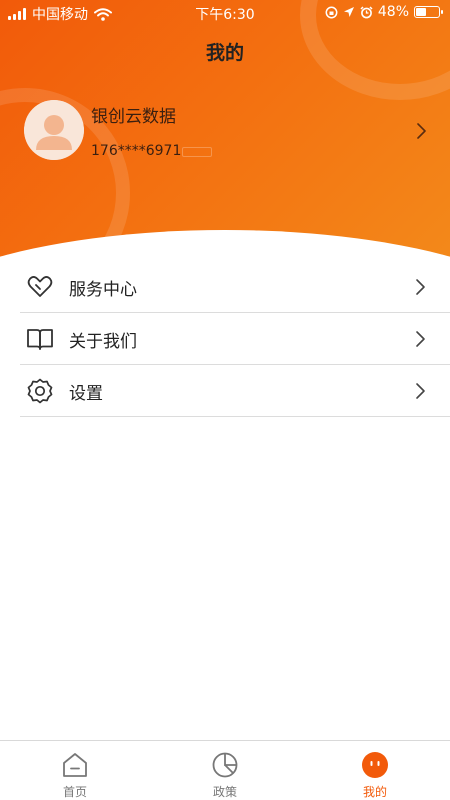 Image resolution: width=450 pixels, height=800 pixels. What do you see at coordinates (421, 12) in the screenshot?
I see `battery-level` at bounding box center [421, 12].